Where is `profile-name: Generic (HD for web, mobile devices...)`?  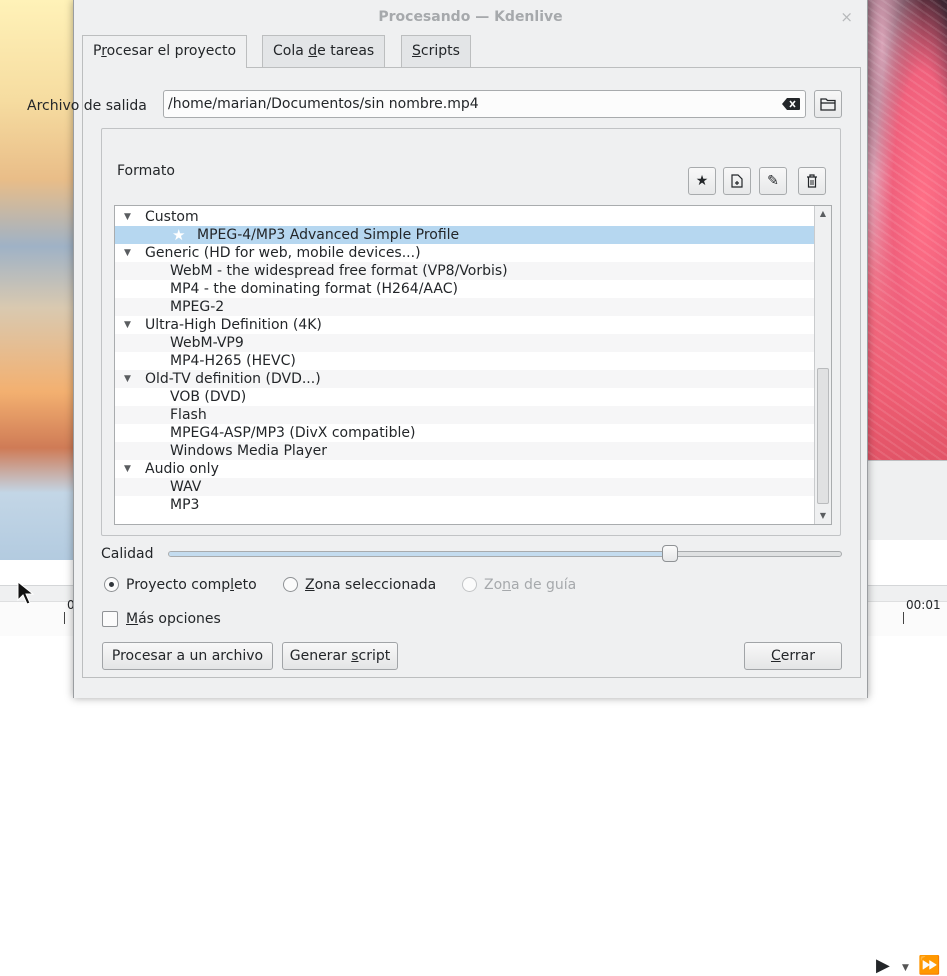 profile-name: Generic (HD for web, mobile devices...) is located at coordinates (283, 253).